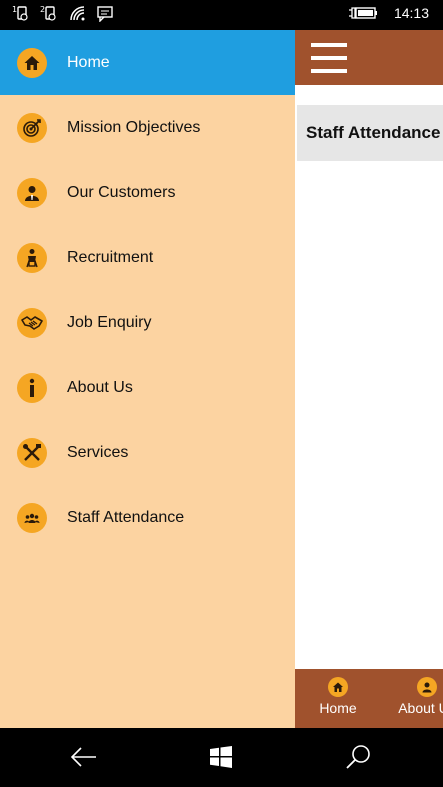 This screenshot has height=787, width=443. Describe the element at coordinates (362, 13) in the screenshot. I see `battery-charging-icon` at that location.